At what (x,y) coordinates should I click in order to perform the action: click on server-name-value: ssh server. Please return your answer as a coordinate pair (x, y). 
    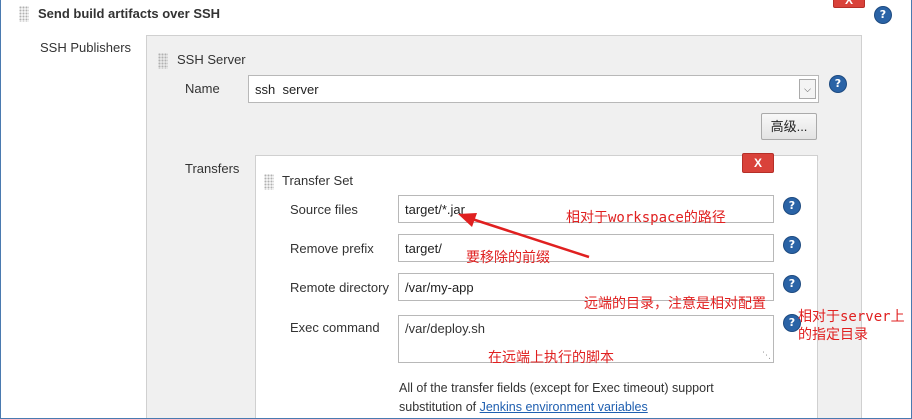
    Looking at the image, I should click on (287, 89).